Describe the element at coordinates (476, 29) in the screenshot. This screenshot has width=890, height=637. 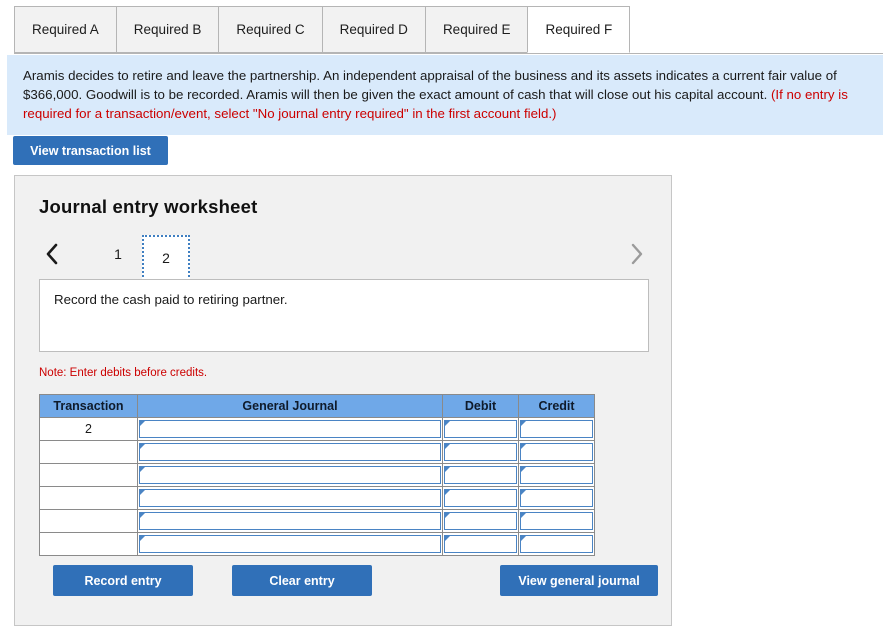
I see `tab-required-e: Required E` at that location.